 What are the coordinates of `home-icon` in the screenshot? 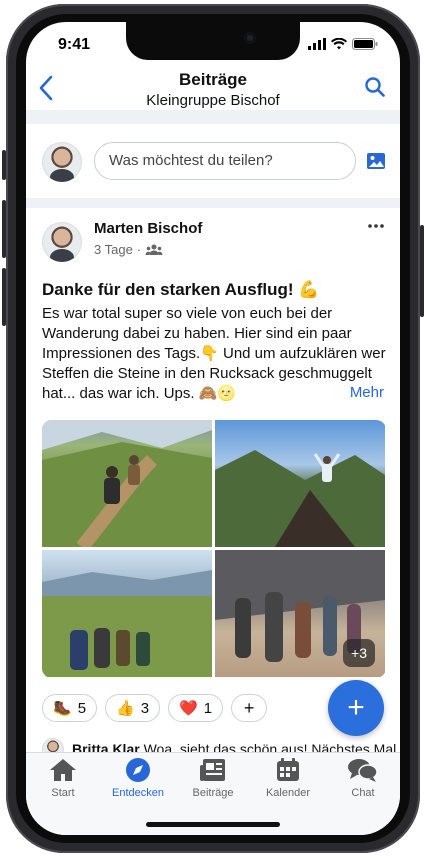 It's located at (63, 770).